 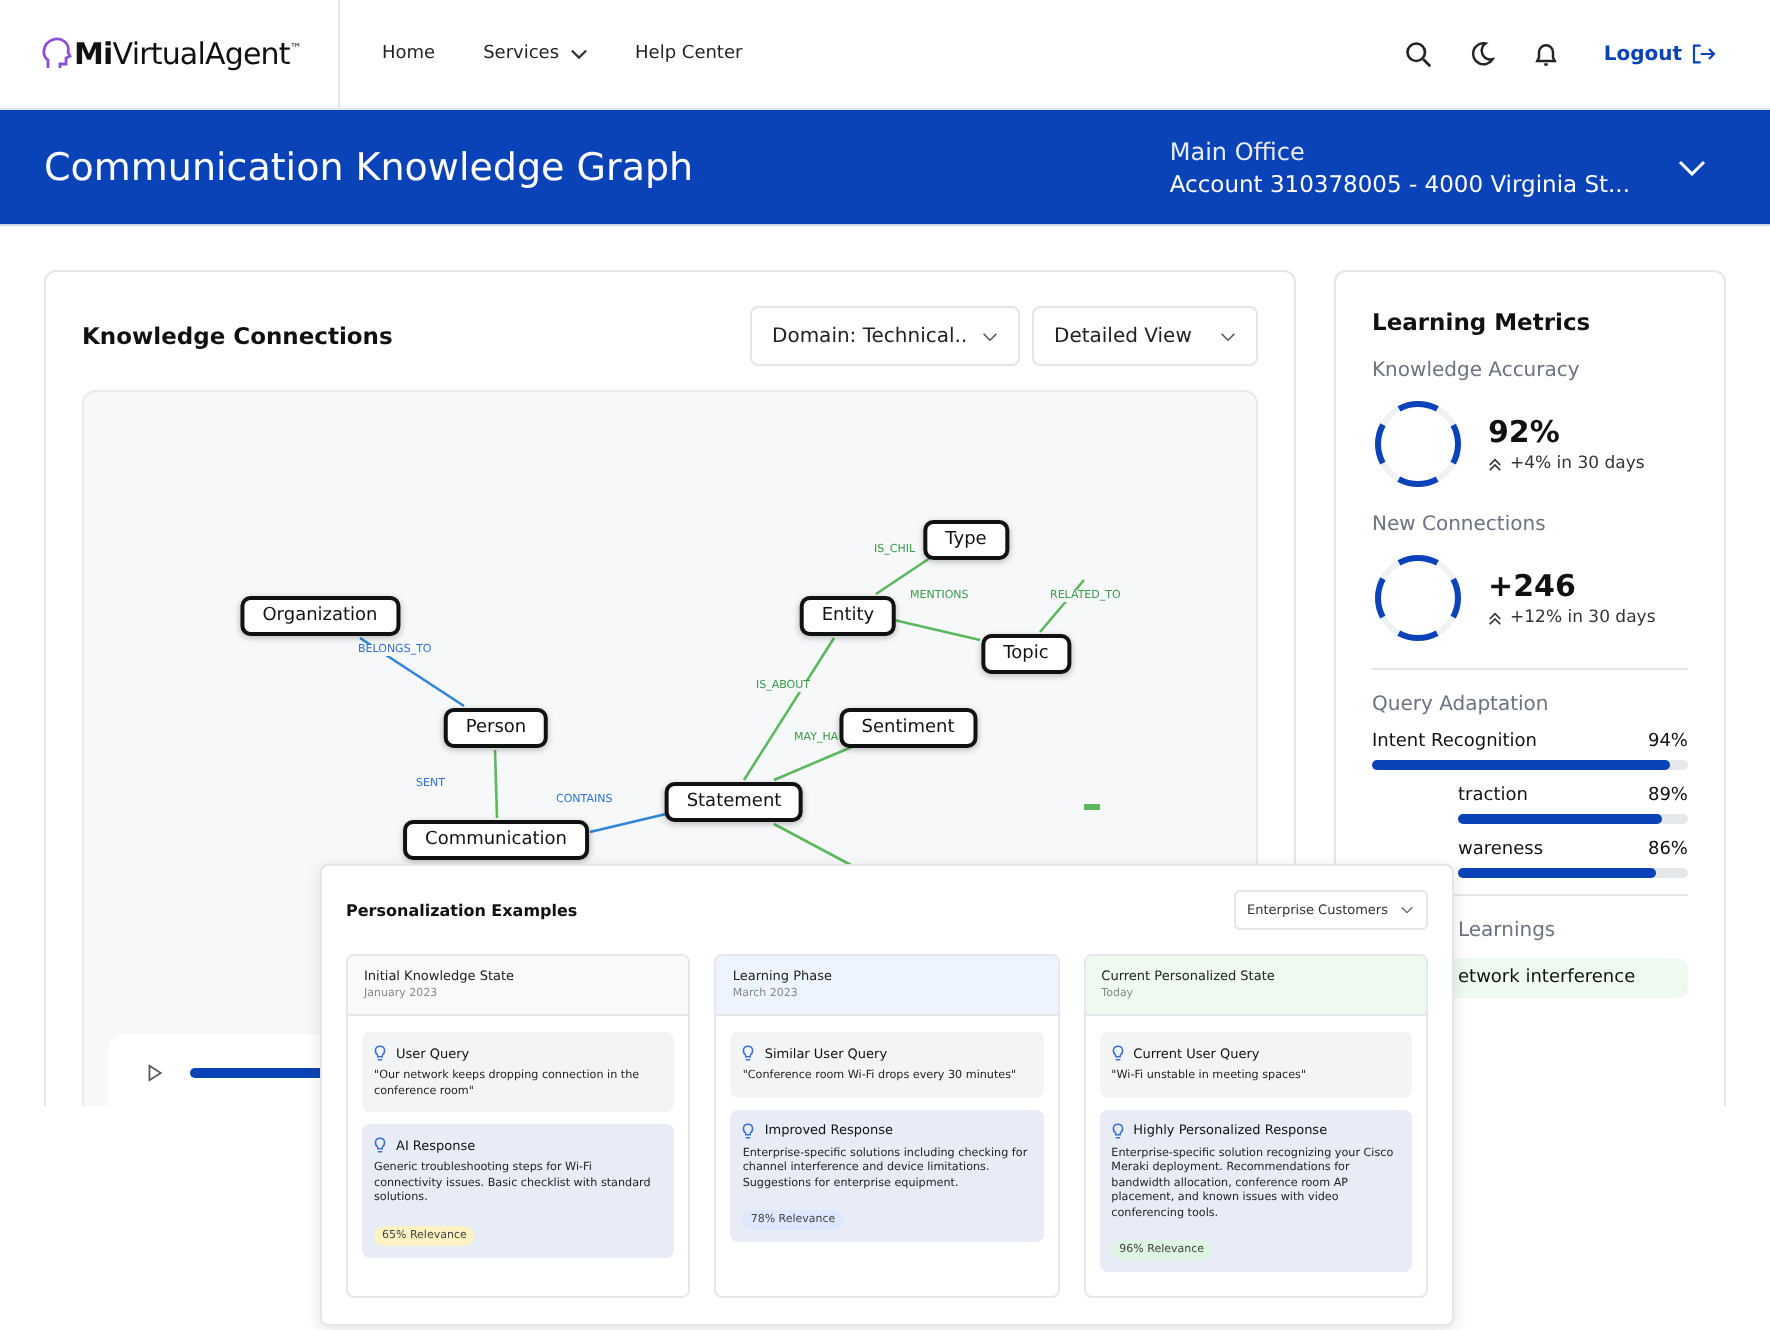 What do you see at coordinates (1525, 432) in the screenshot?
I see `metric-value: 92%` at bounding box center [1525, 432].